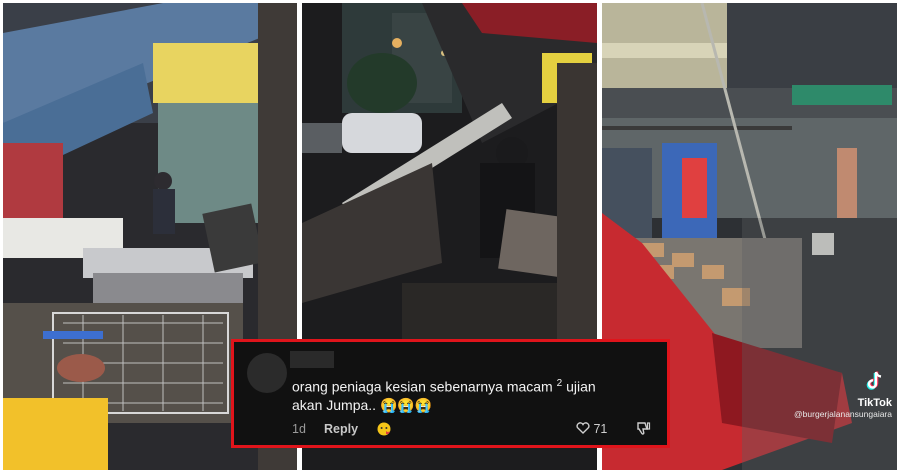  What do you see at coordinates (341, 429) in the screenshot?
I see `reply-button: Reply` at bounding box center [341, 429].